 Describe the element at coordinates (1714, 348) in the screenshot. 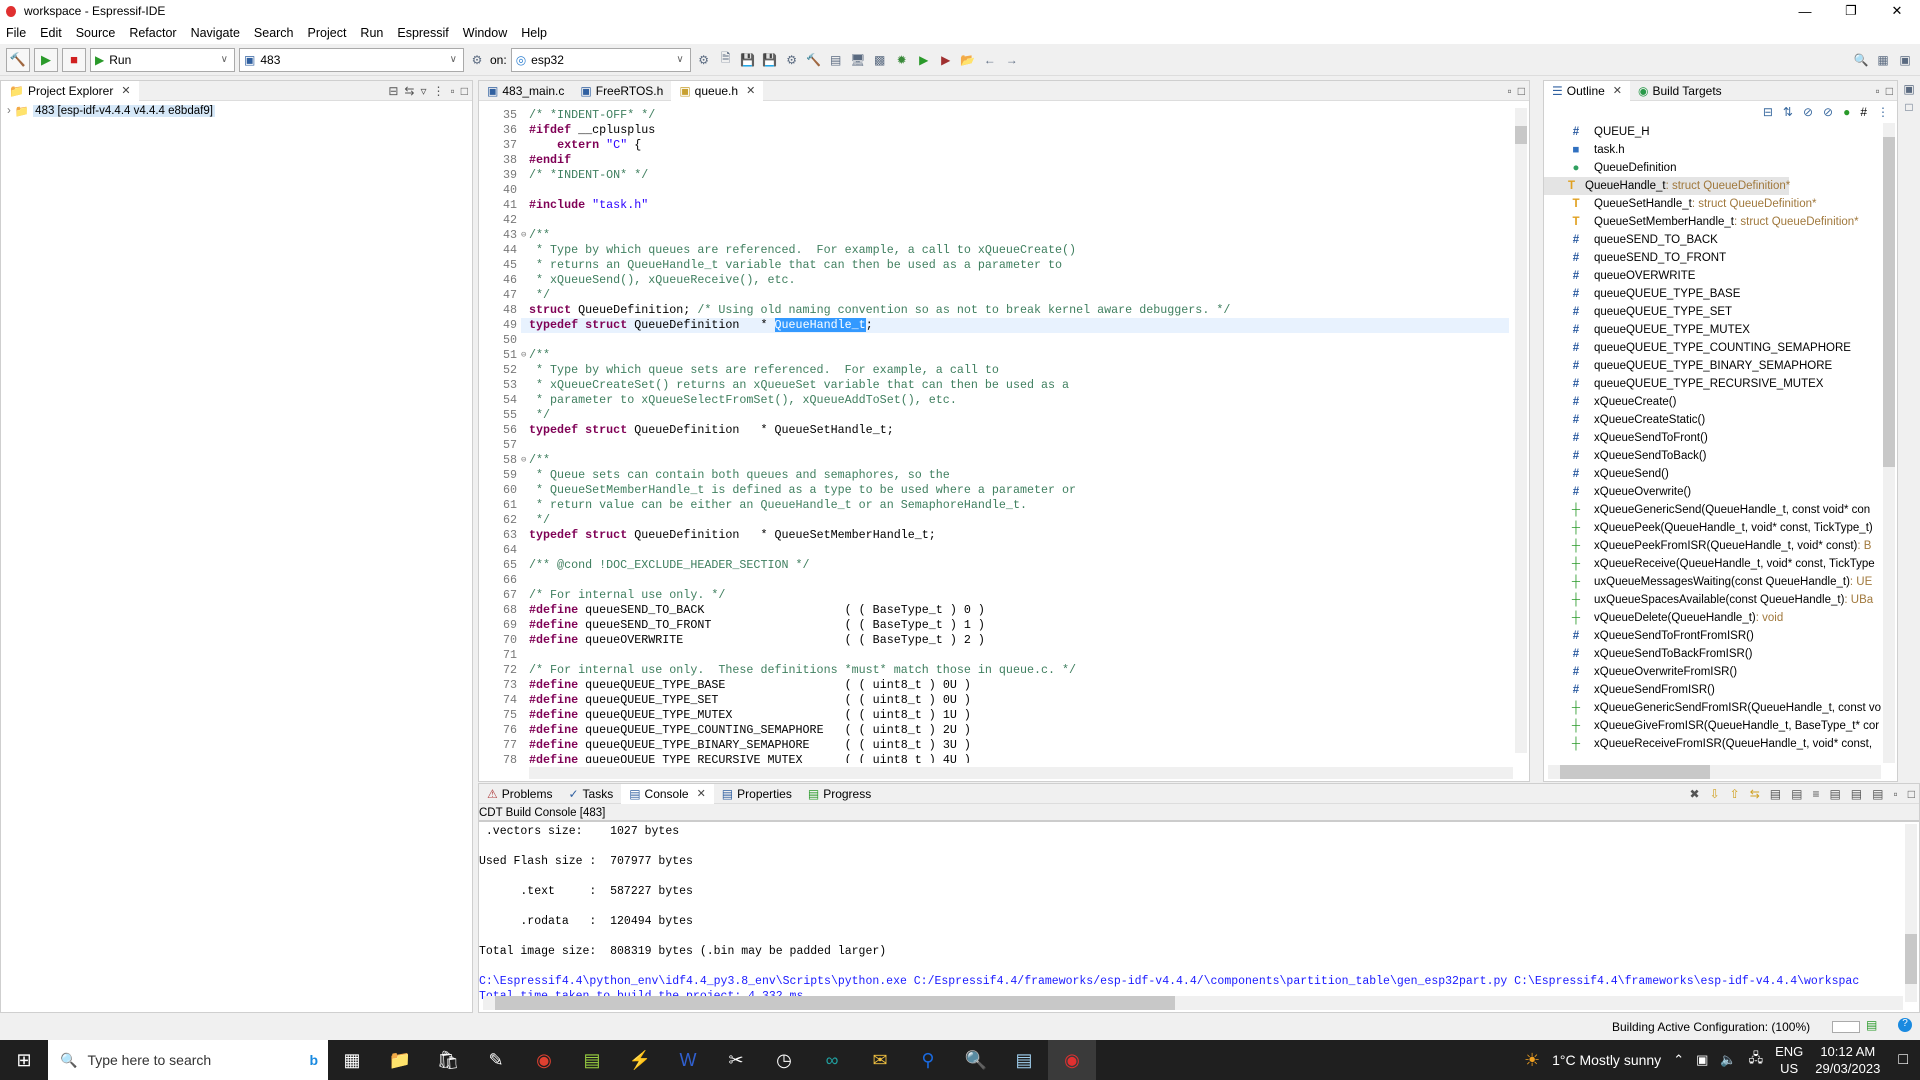

I see `outline-item: # queueQUEUE_TYPE_COUNTING_SEMAPHORE` at that location.